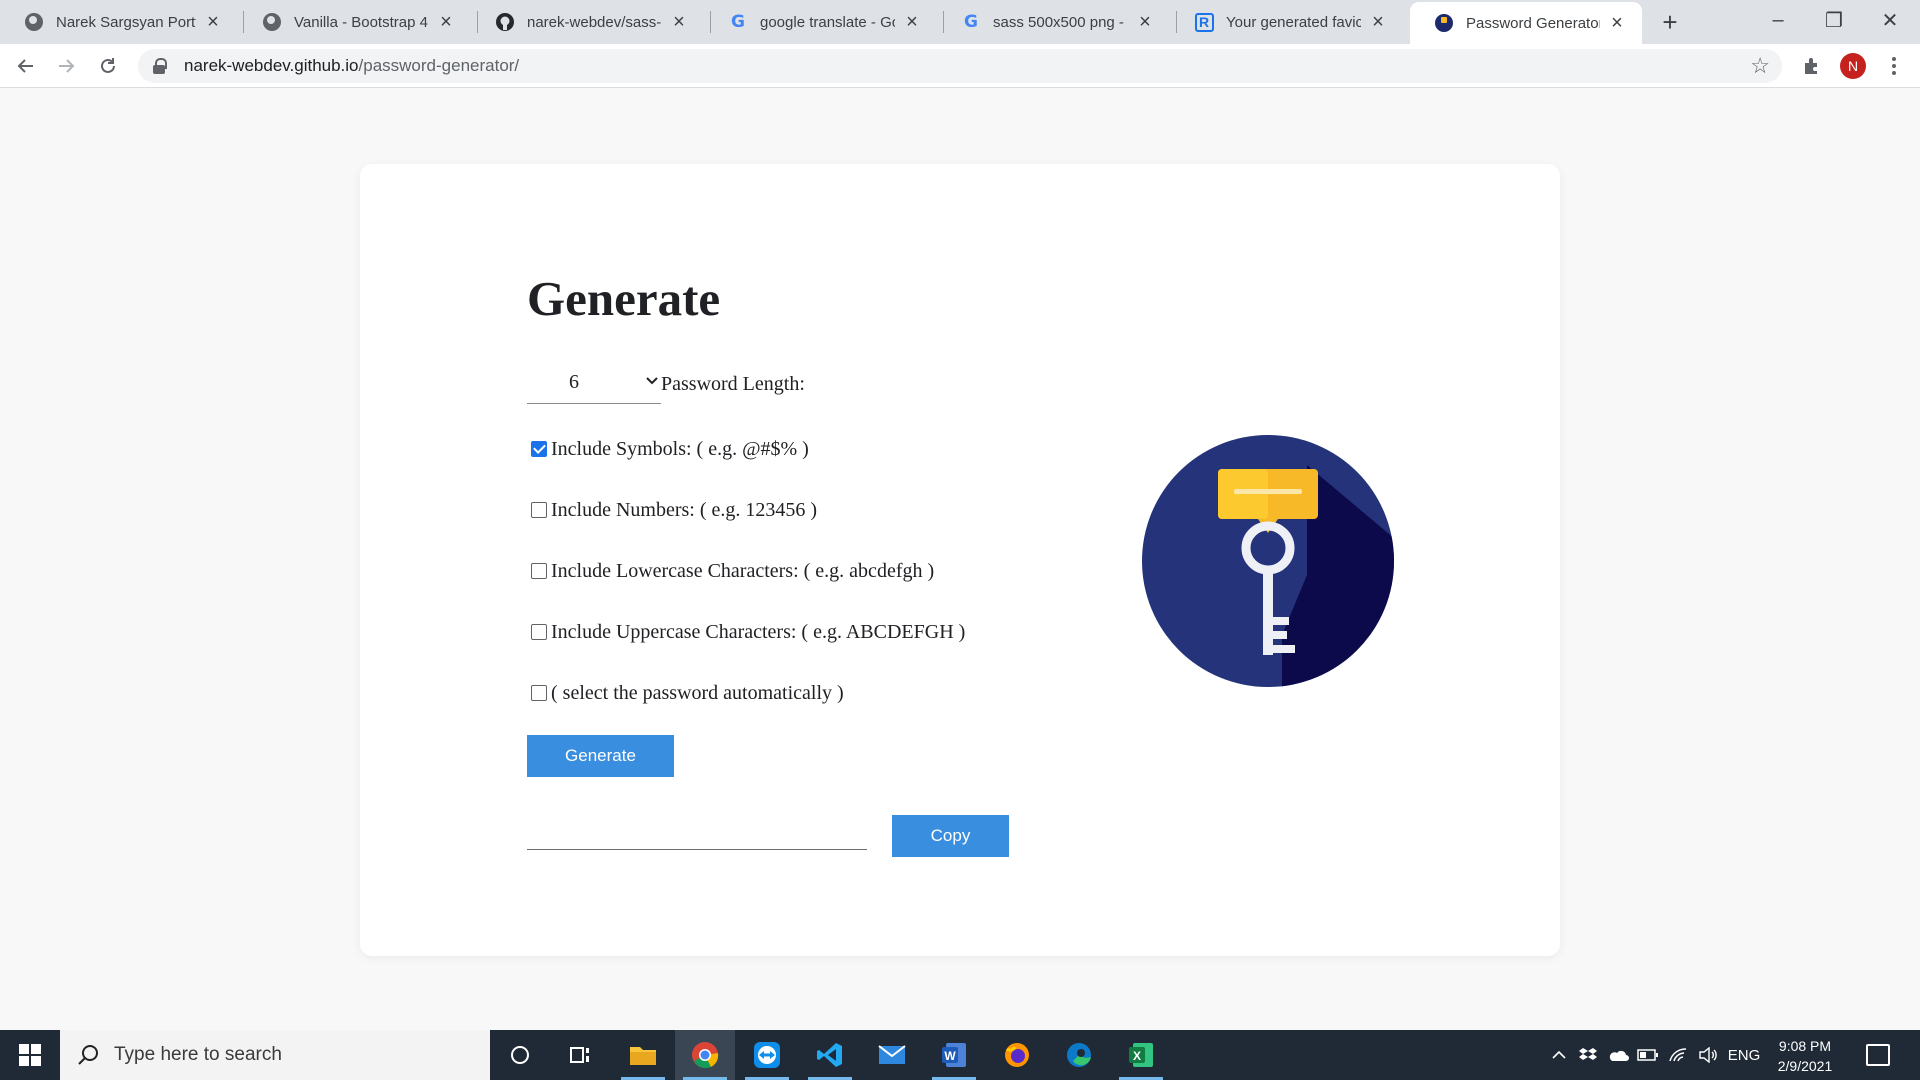 The width and height of the screenshot is (1920, 1080). What do you see at coordinates (680, 448) in the screenshot?
I see `option-label: Include Symbols: ( e.g. @#$% )` at bounding box center [680, 448].